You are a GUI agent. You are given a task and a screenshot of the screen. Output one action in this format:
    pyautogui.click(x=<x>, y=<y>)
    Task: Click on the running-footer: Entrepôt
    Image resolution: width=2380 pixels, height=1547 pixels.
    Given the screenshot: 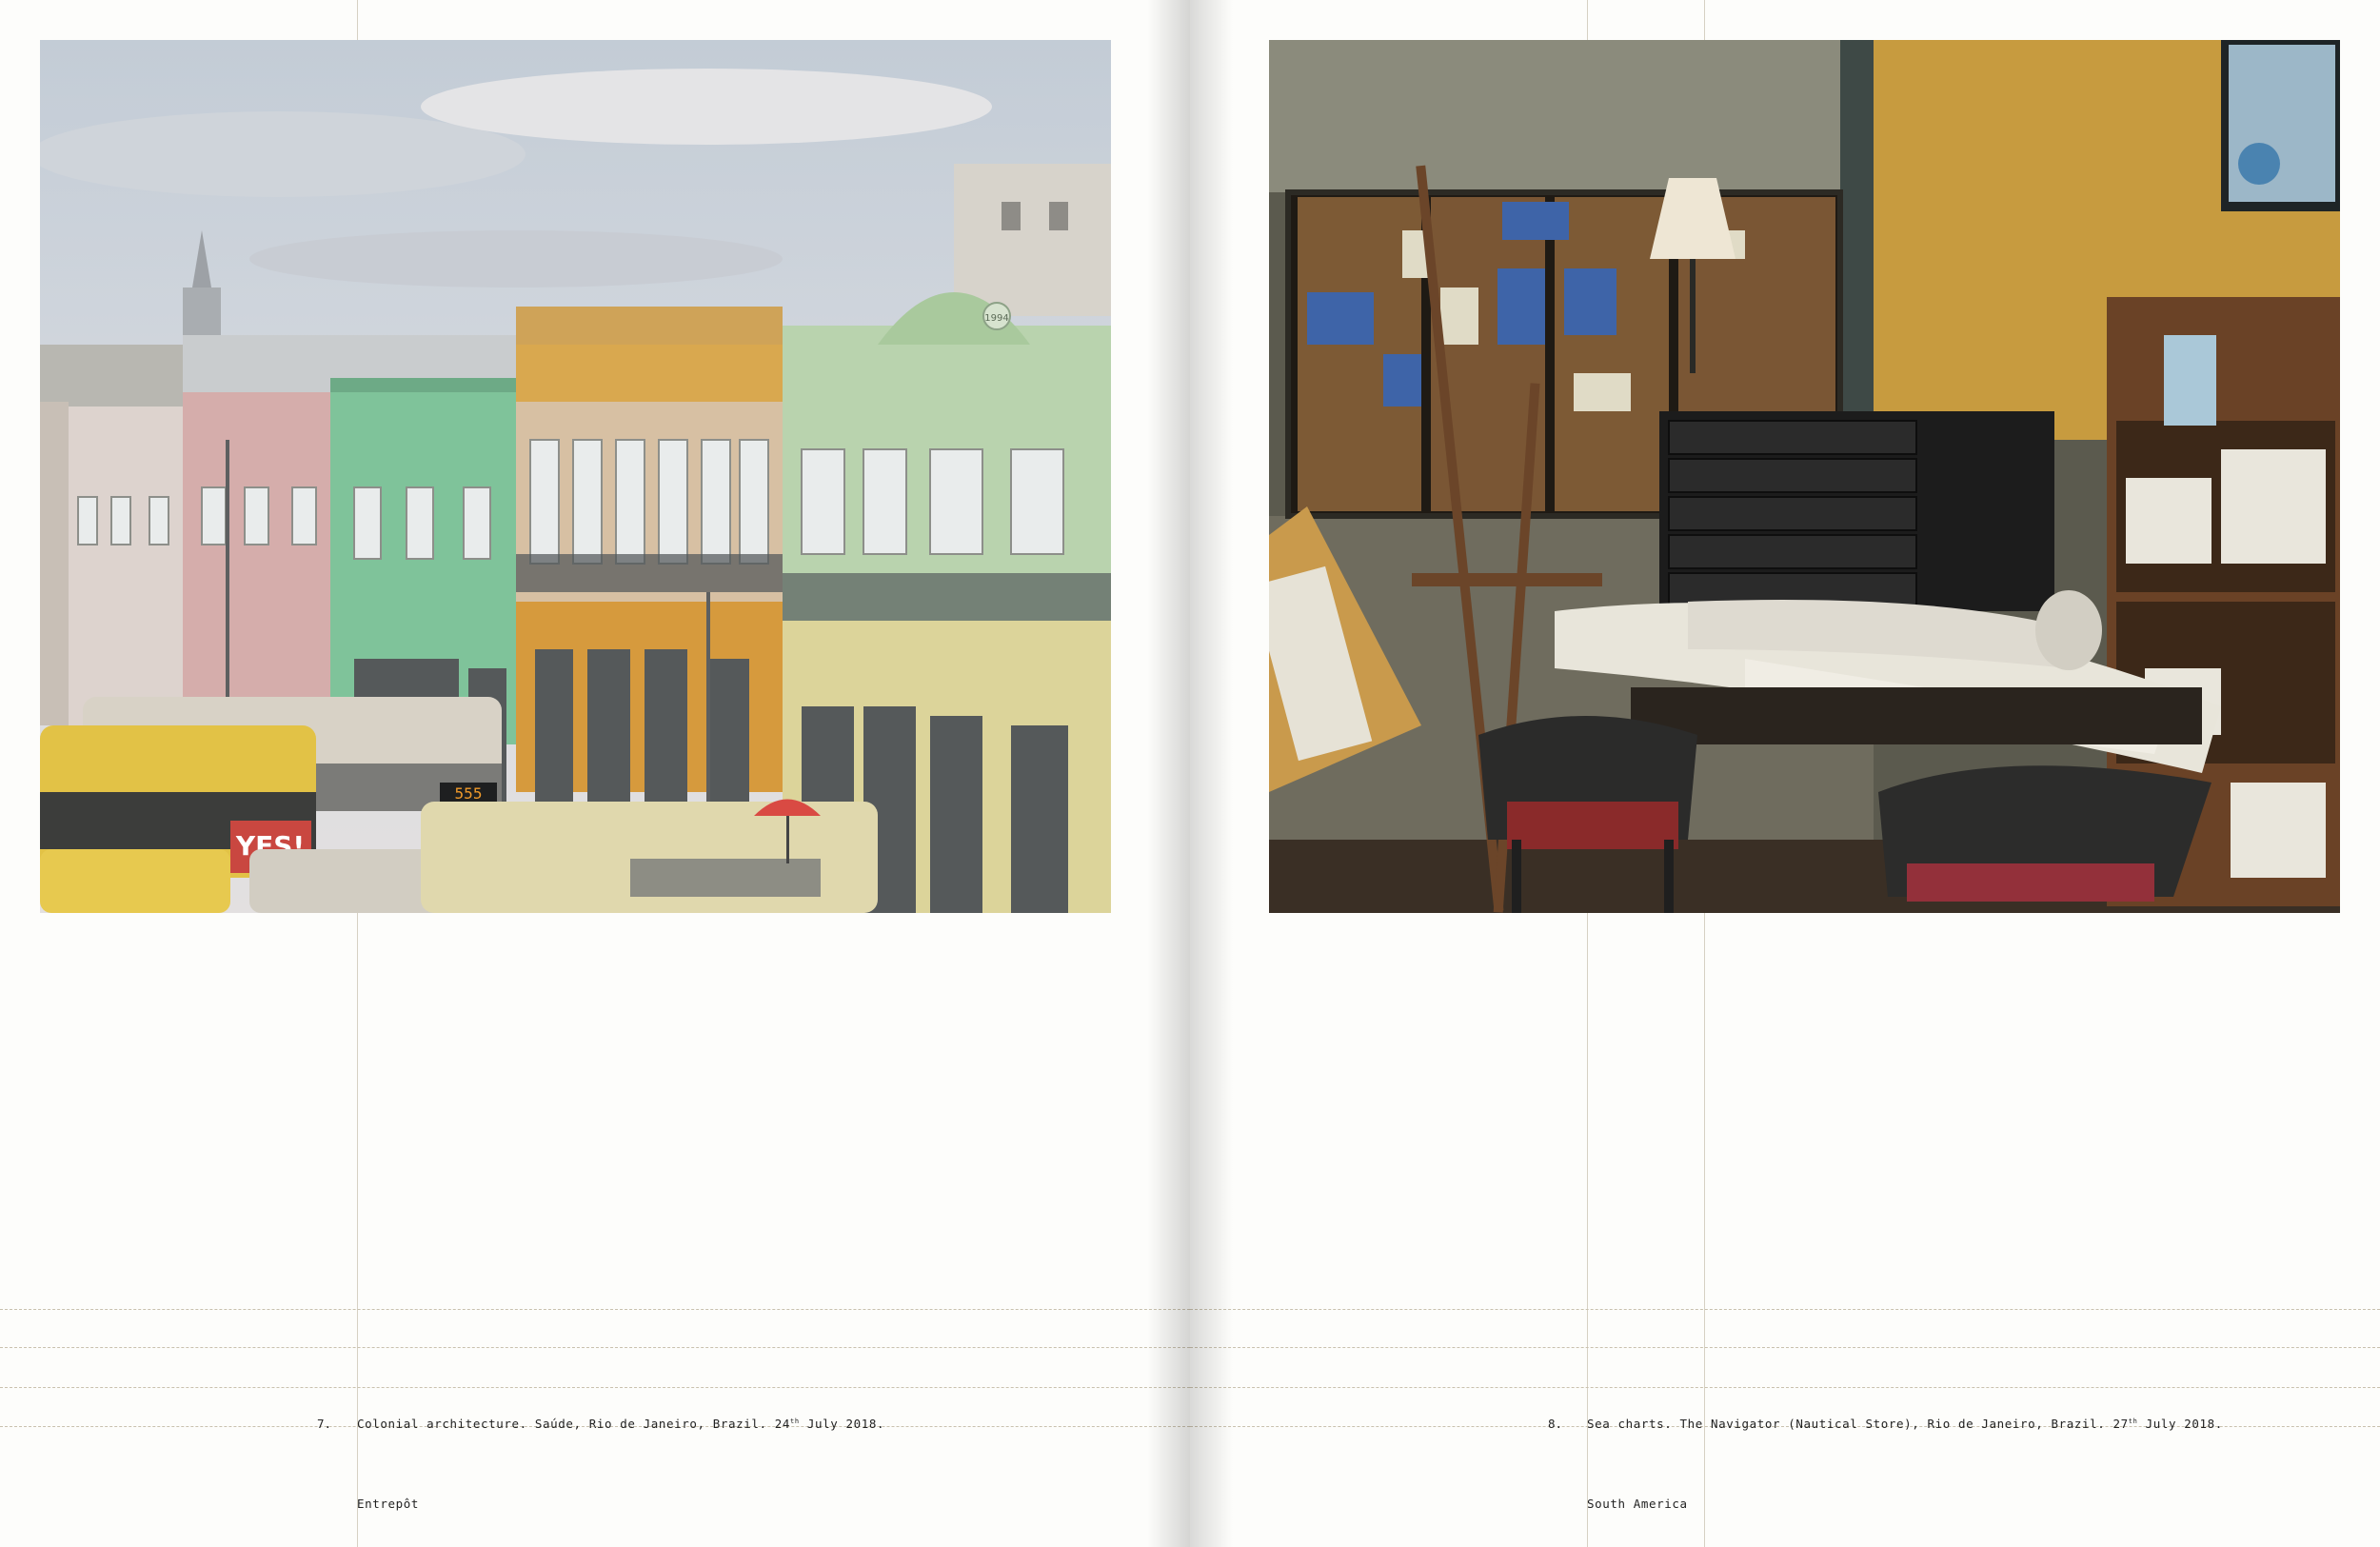 What is the action you would take?
    pyautogui.click(x=388, y=1504)
    